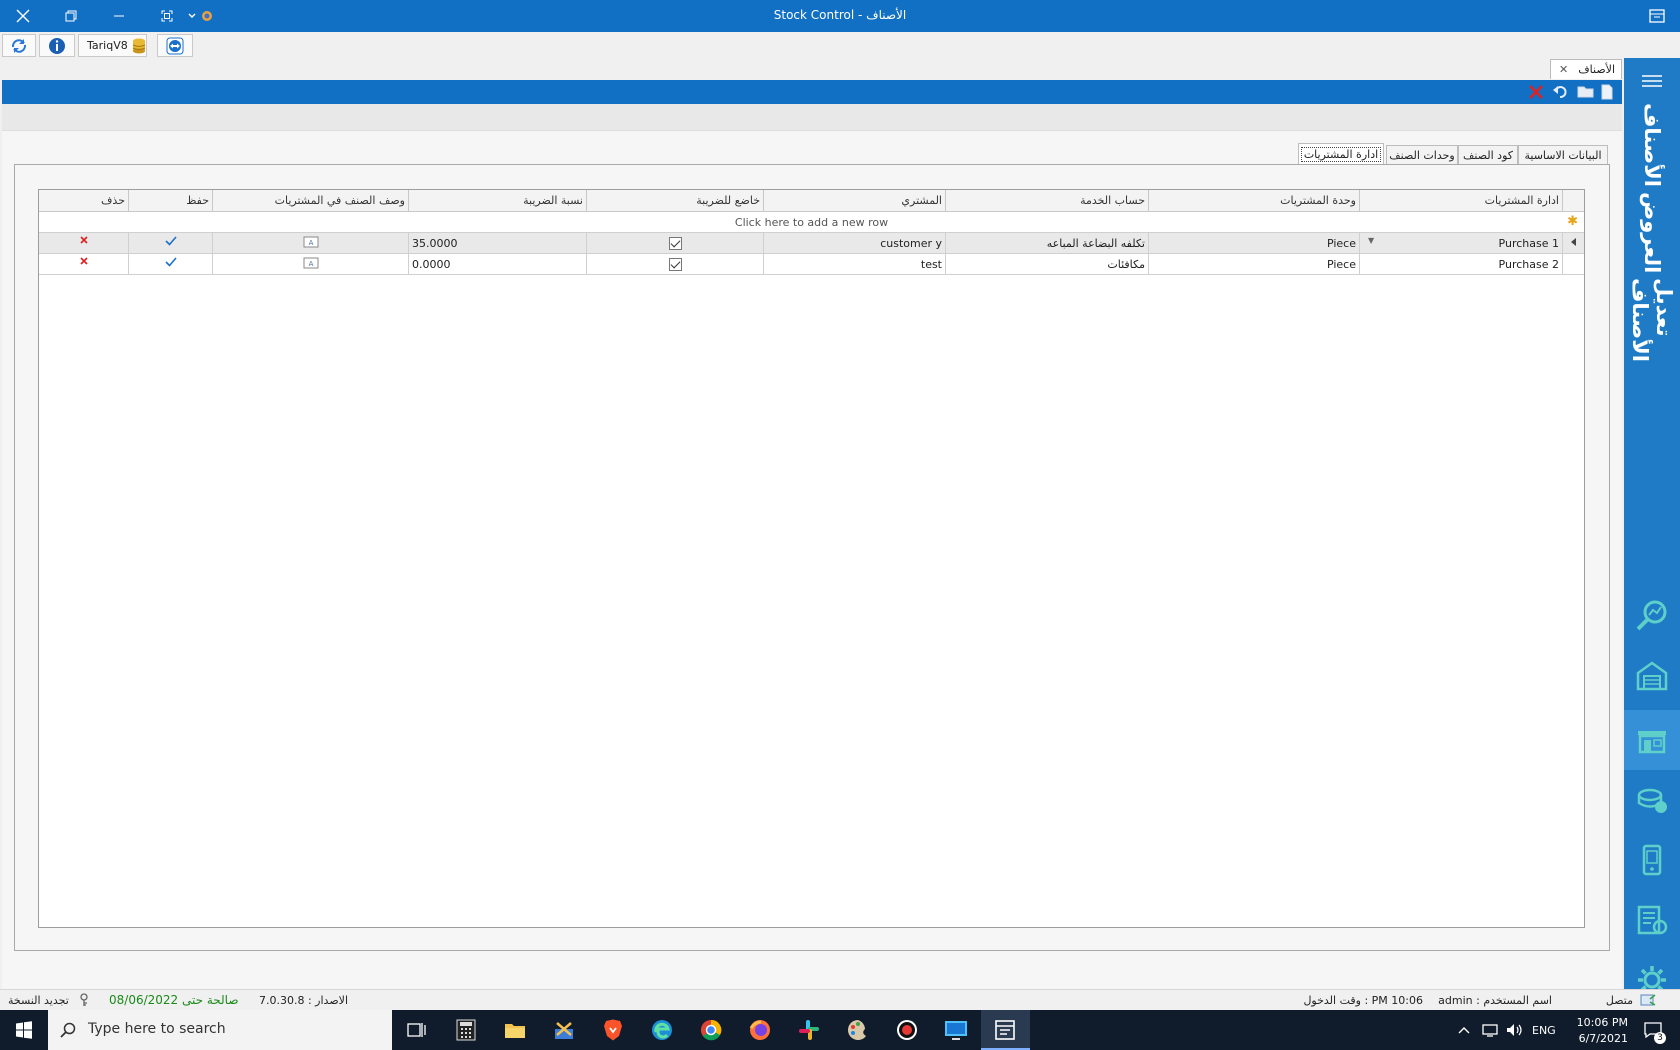 The width and height of the screenshot is (1680, 1050). What do you see at coordinates (57, 45) in the screenshot?
I see `info-button` at bounding box center [57, 45].